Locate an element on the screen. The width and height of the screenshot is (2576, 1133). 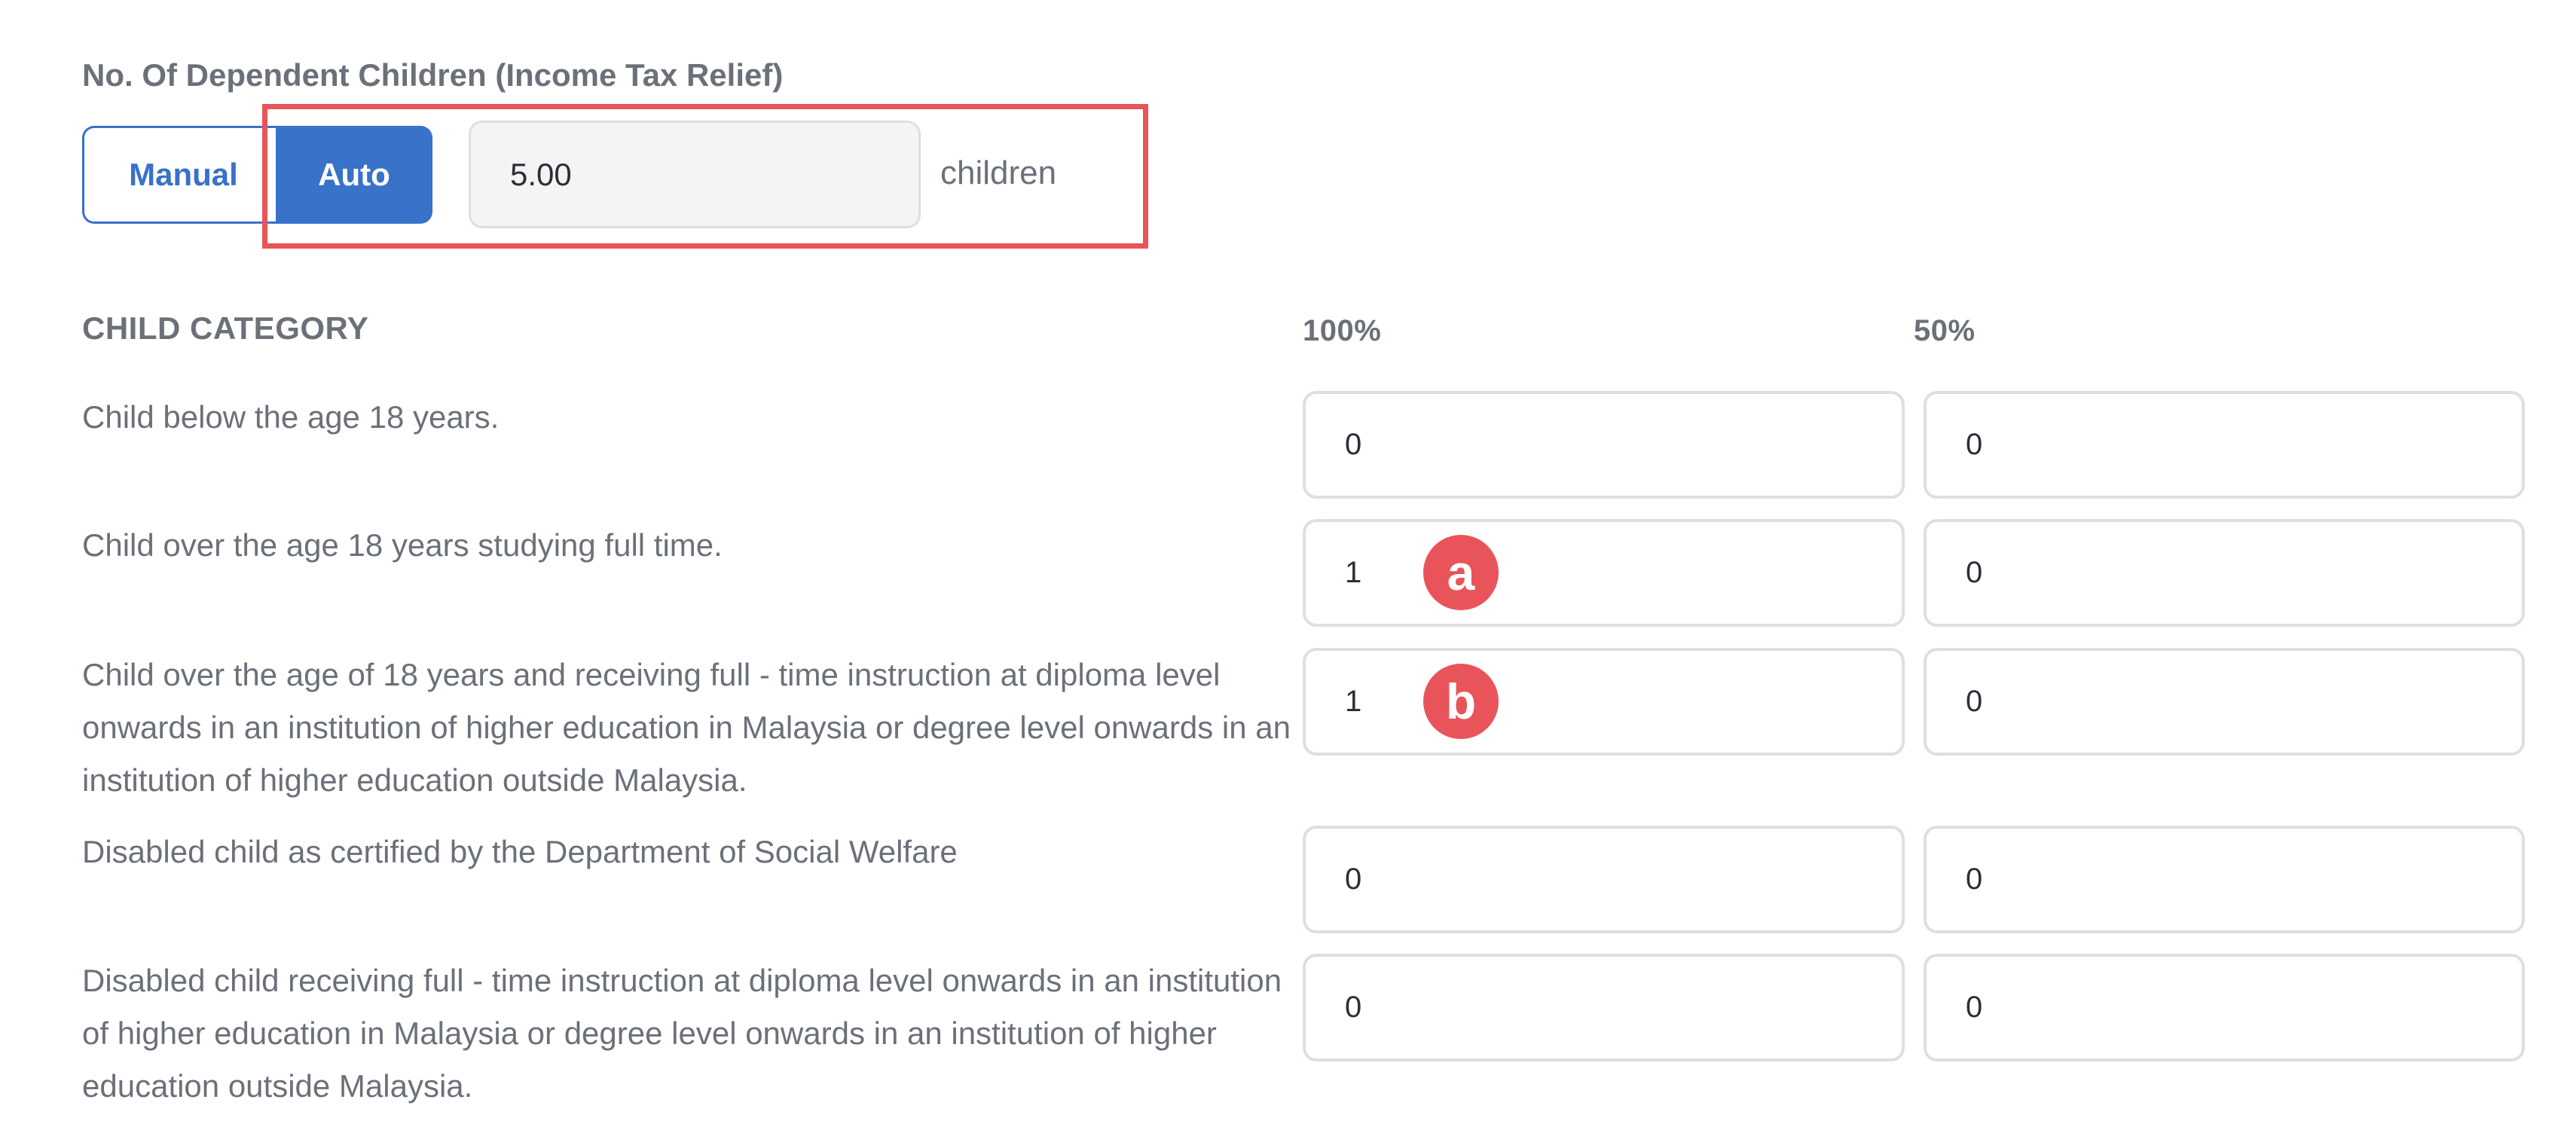
annotation-marker-a: a is located at coordinates (1461, 572).